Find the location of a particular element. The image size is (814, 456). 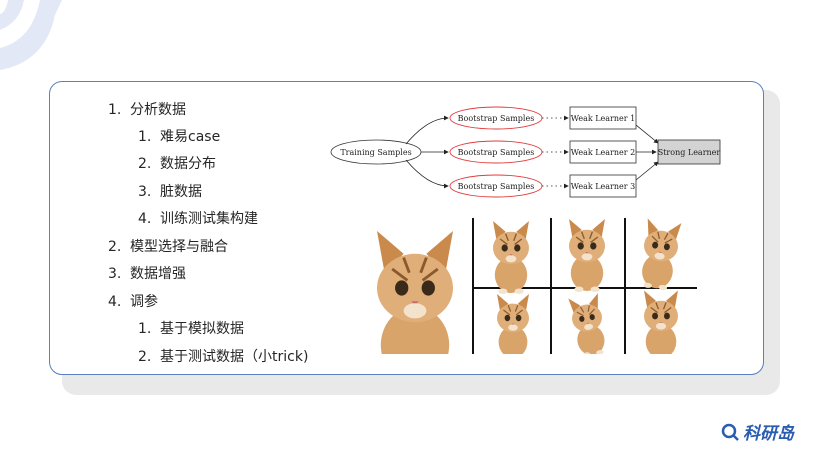

training-label: Training Samples is located at coordinates (375, 152).